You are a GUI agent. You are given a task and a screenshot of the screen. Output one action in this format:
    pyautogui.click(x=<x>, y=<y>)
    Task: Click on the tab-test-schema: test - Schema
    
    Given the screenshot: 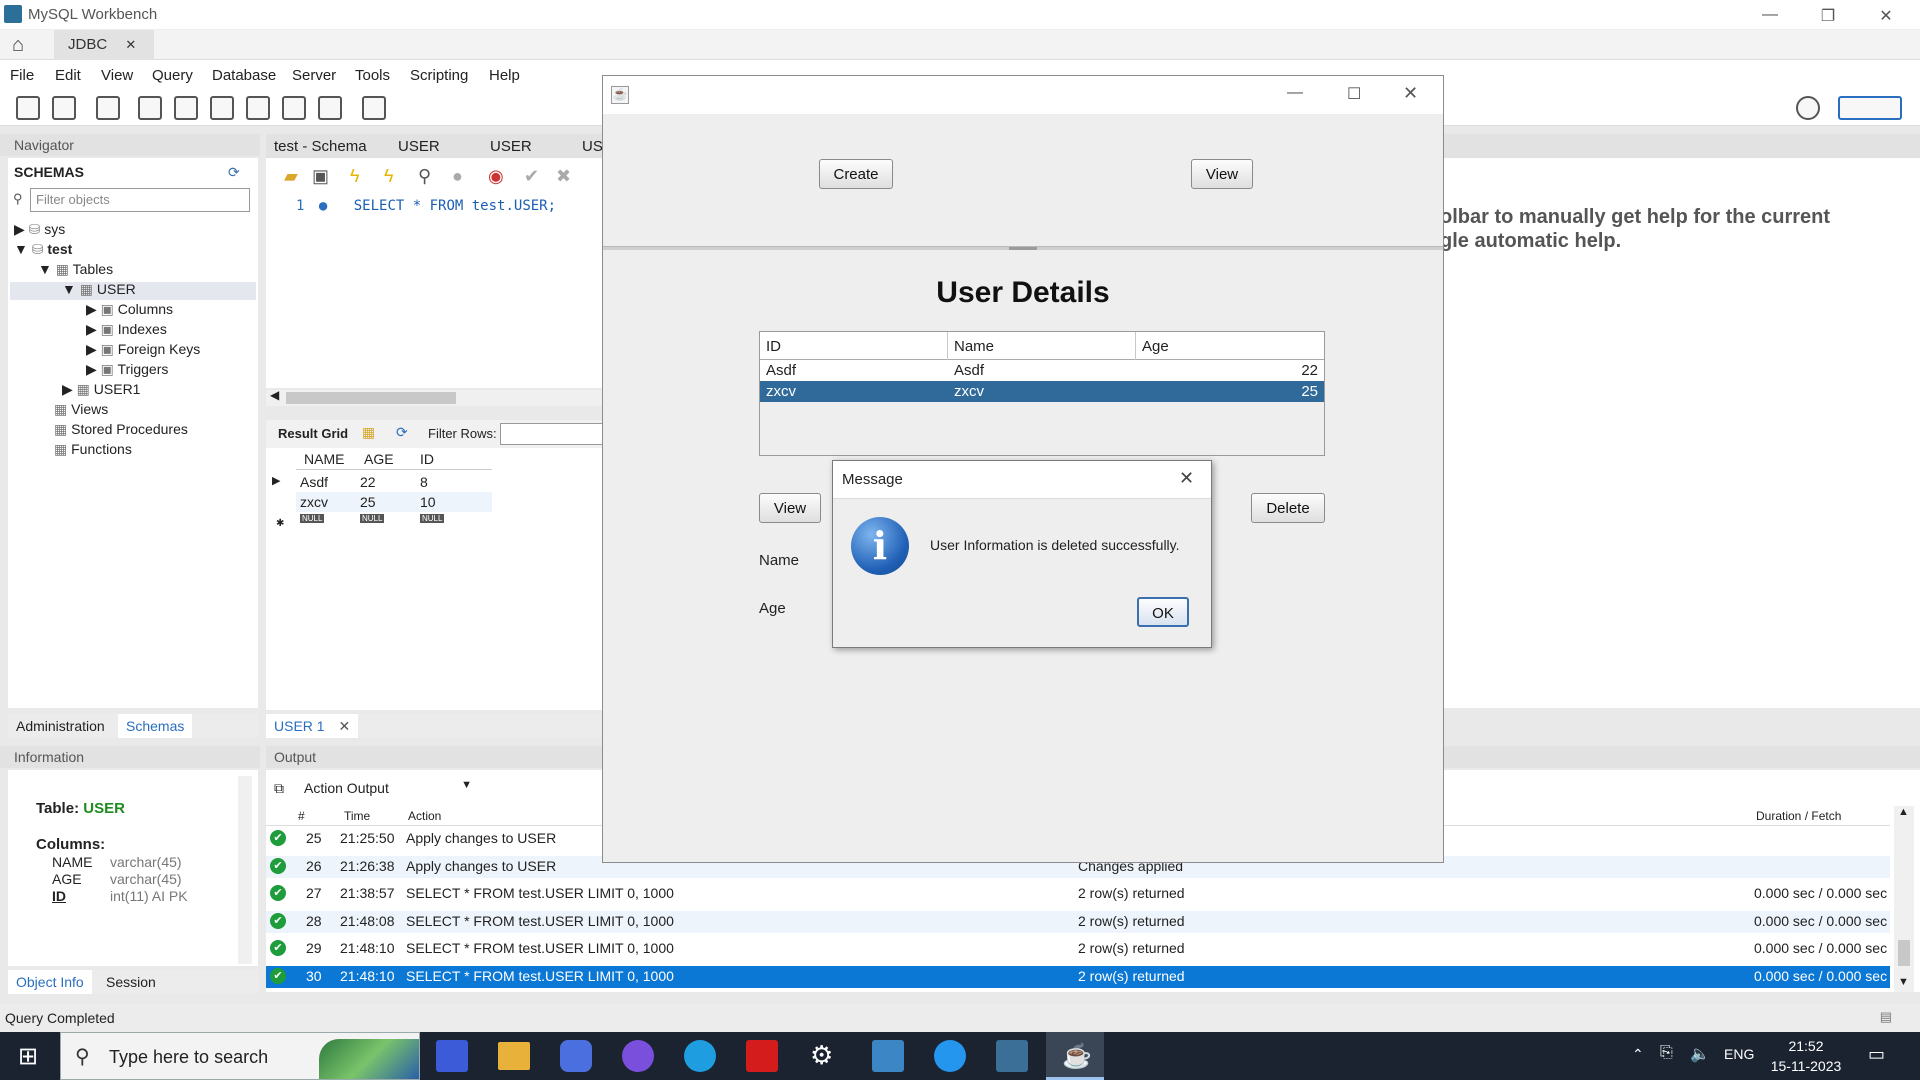 What is the action you would take?
    pyautogui.click(x=320, y=146)
    